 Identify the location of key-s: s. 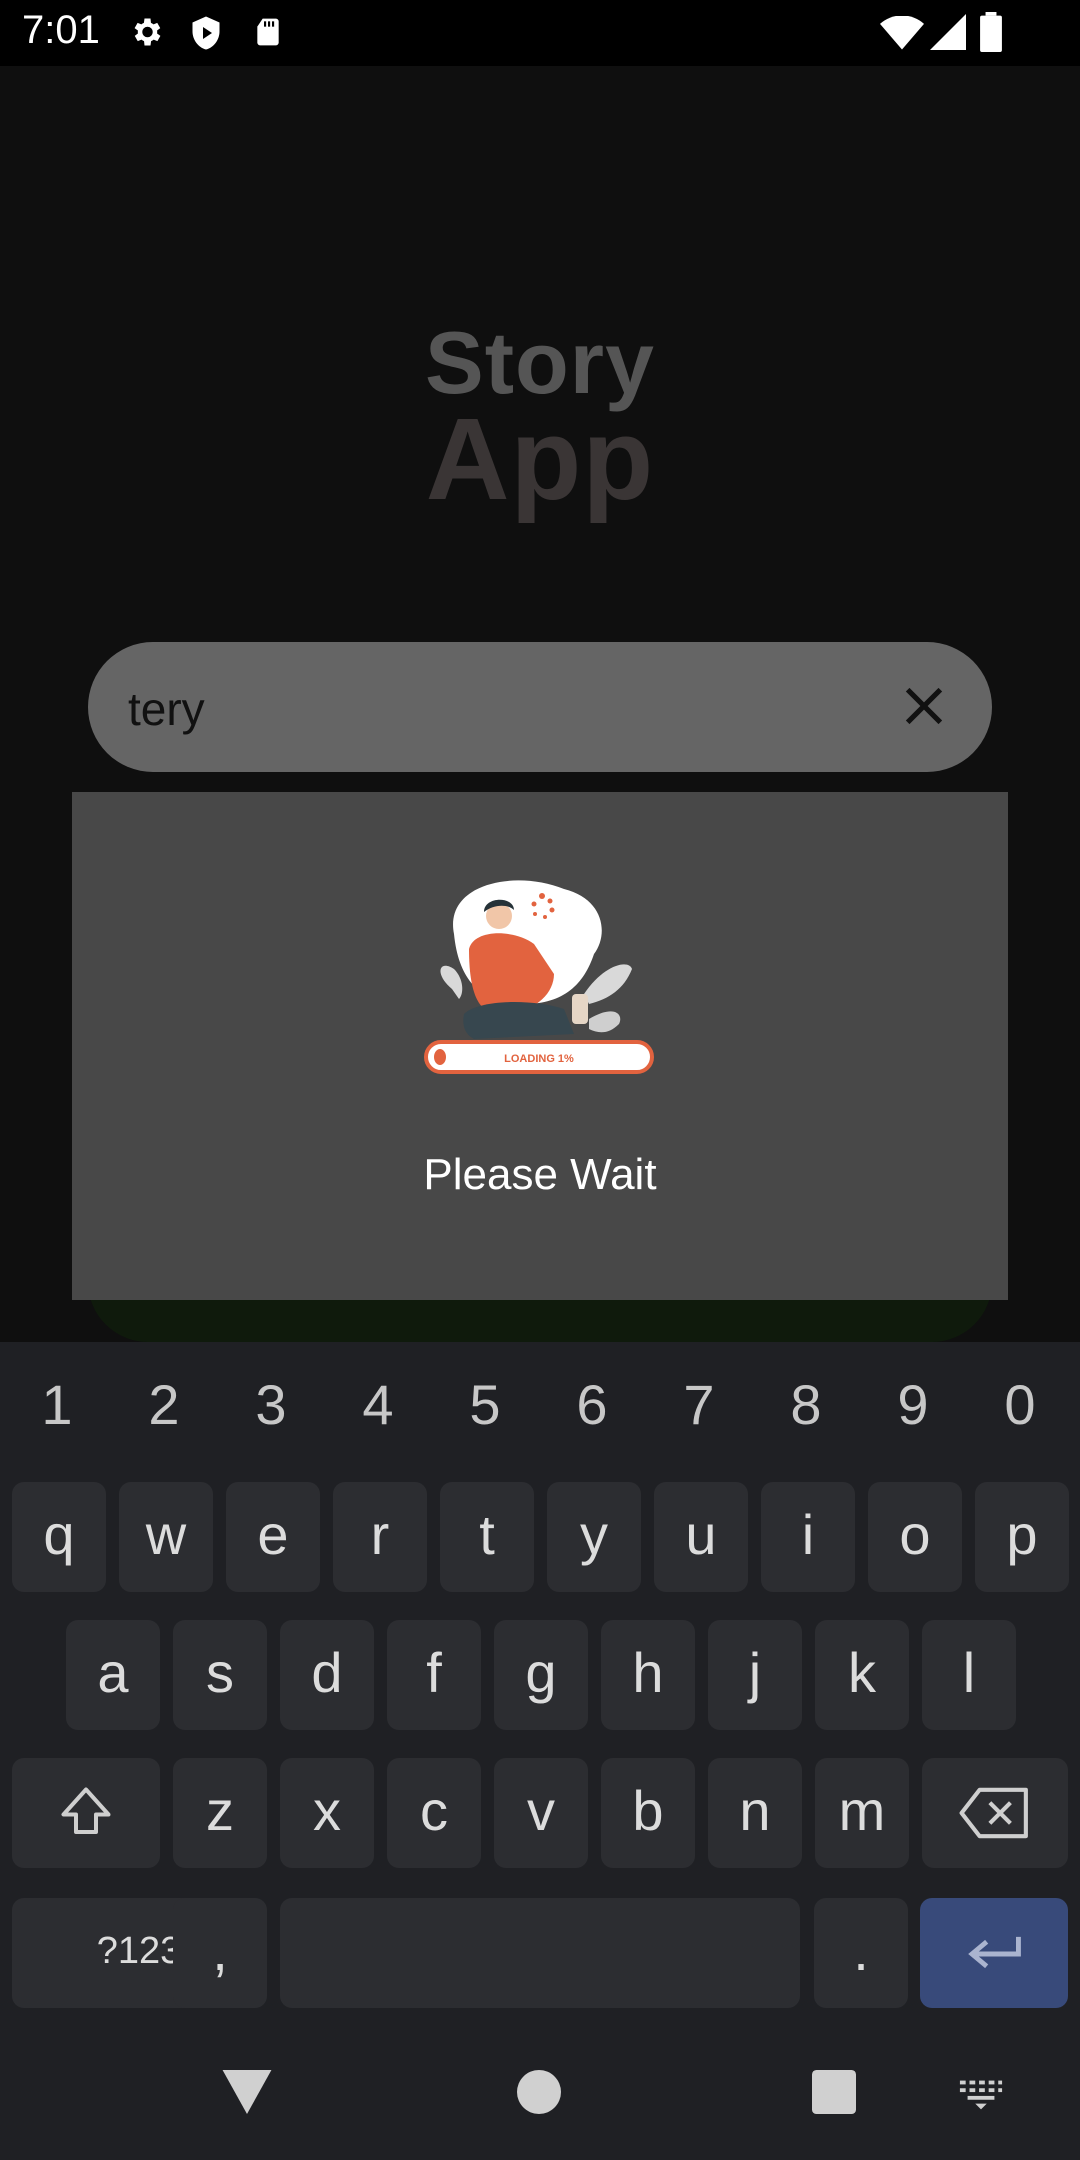
(220, 1675).